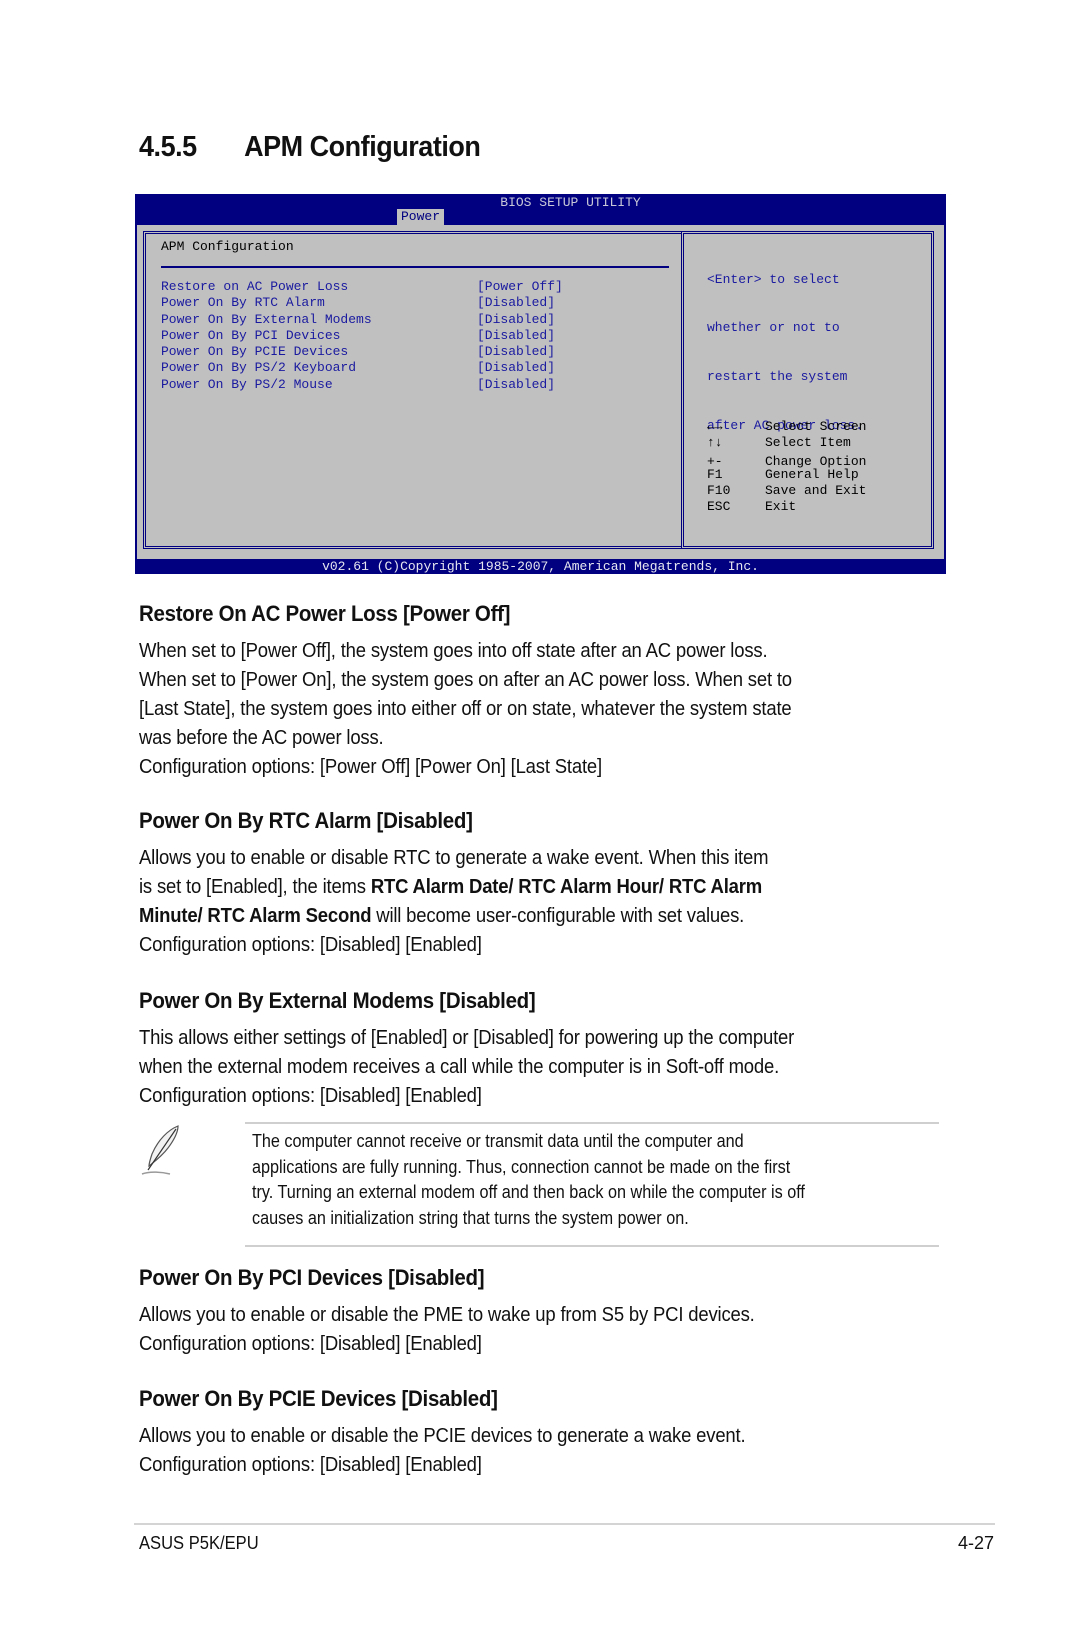  What do you see at coordinates (318, 1398) in the screenshot?
I see `section-heading-pcie-devices: Power On By PCIE Devices [Disabled]` at bounding box center [318, 1398].